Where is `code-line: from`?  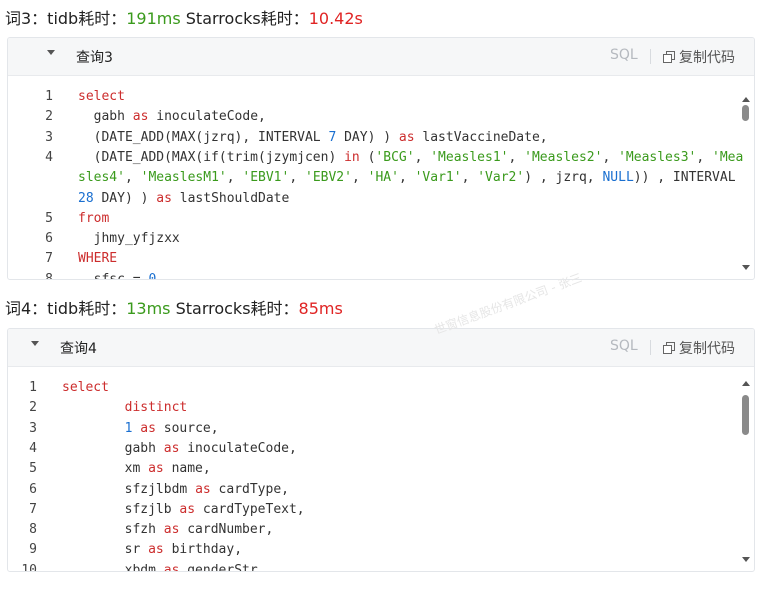
code-line: from is located at coordinates (93, 219).